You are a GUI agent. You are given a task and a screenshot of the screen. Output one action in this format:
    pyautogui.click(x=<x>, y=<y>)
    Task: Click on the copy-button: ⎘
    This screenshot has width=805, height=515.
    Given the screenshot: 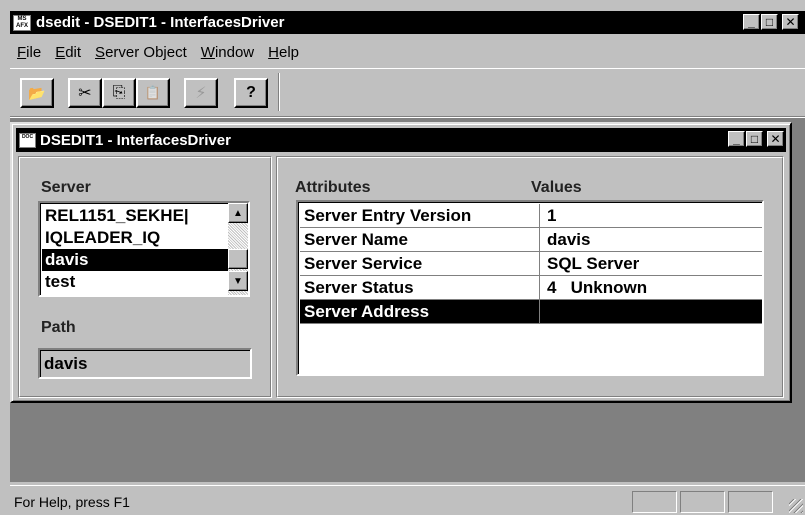 What is the action you would take?
    pyautogui.click(x=119, y=93)
    